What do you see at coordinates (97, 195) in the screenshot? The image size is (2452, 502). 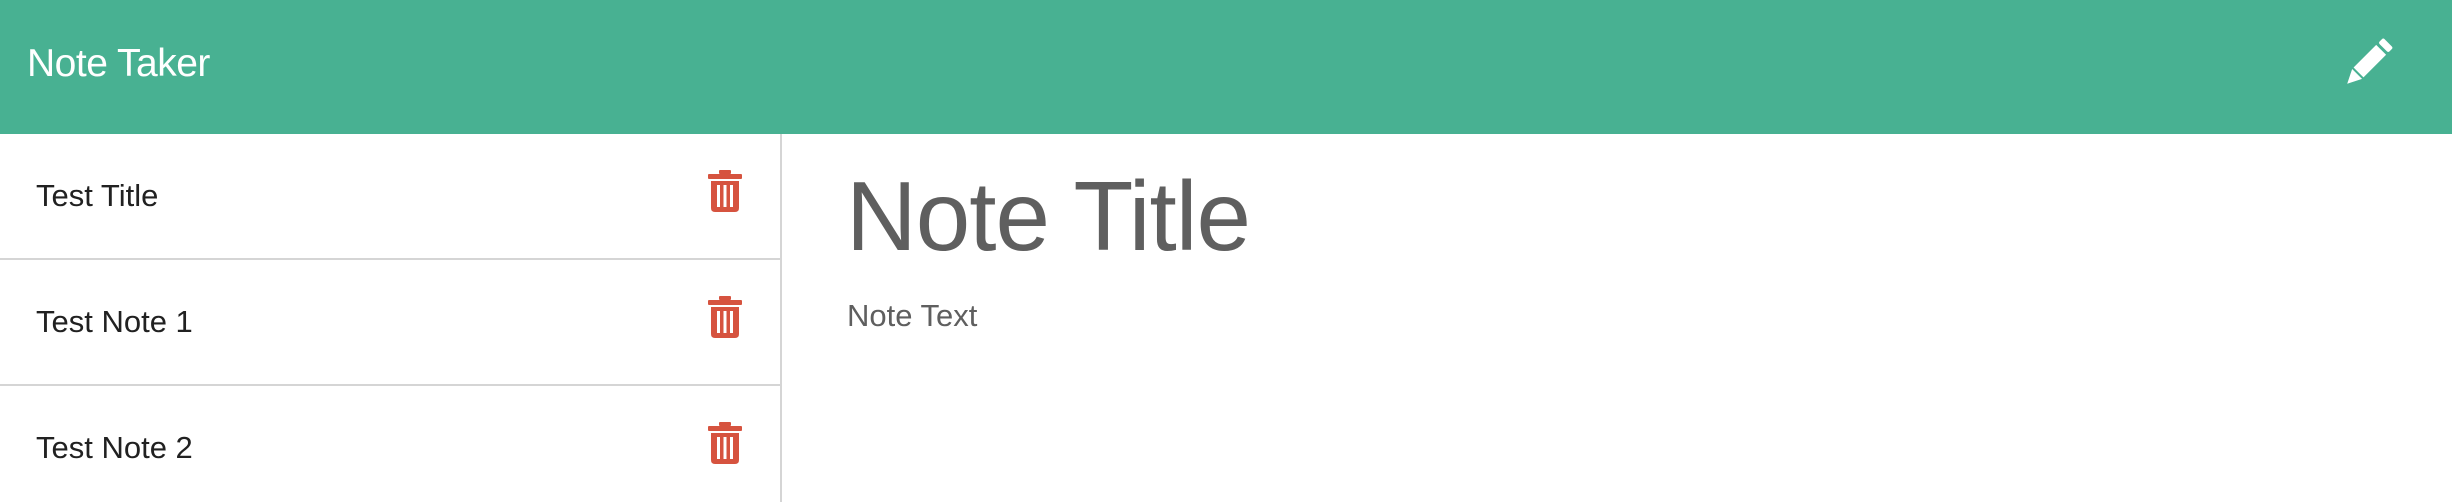 I see `note-item-title: Test Title` at bounding box center [97, 195].